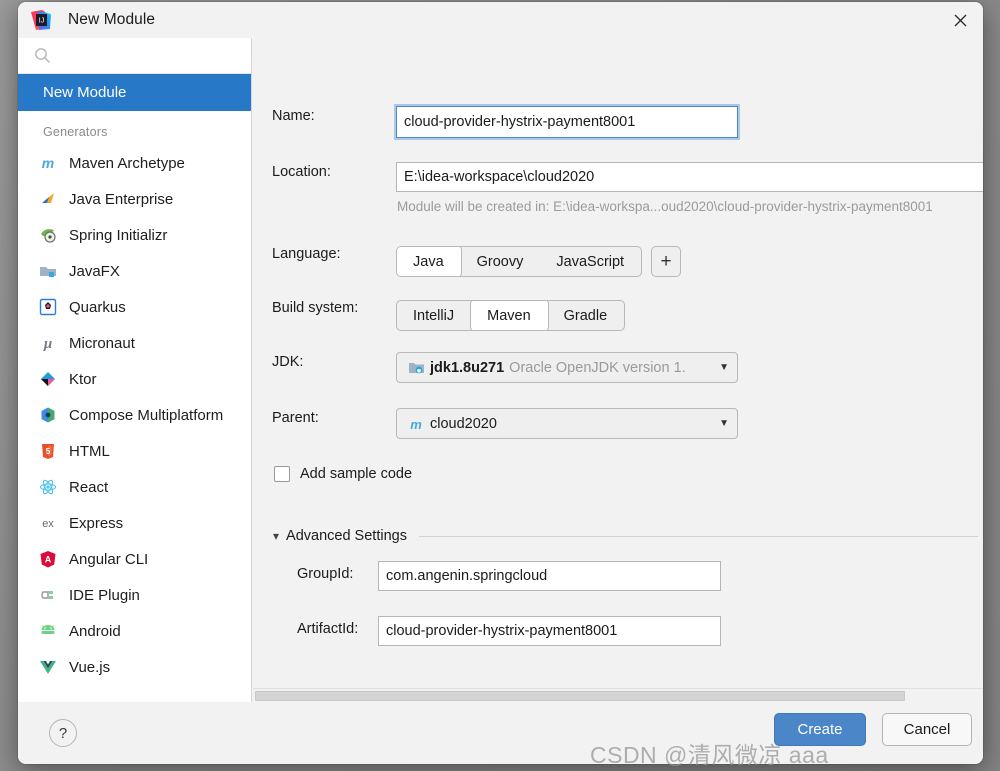  Describe the element at coordinates (90, 667) in the screenshot. I see `generator-label: Vue.js` at that location.